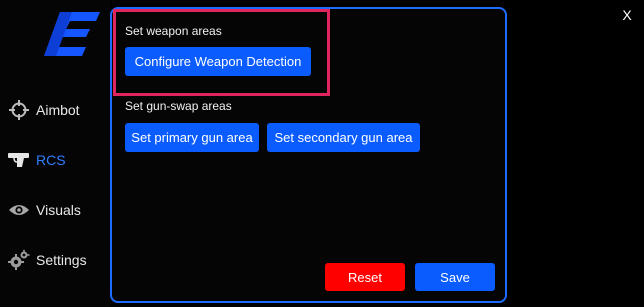  Describe the element at coordinates (178, 106) in the screenshot. I see `gun-swap-areas-label: Set gun-swap areas` at that location.